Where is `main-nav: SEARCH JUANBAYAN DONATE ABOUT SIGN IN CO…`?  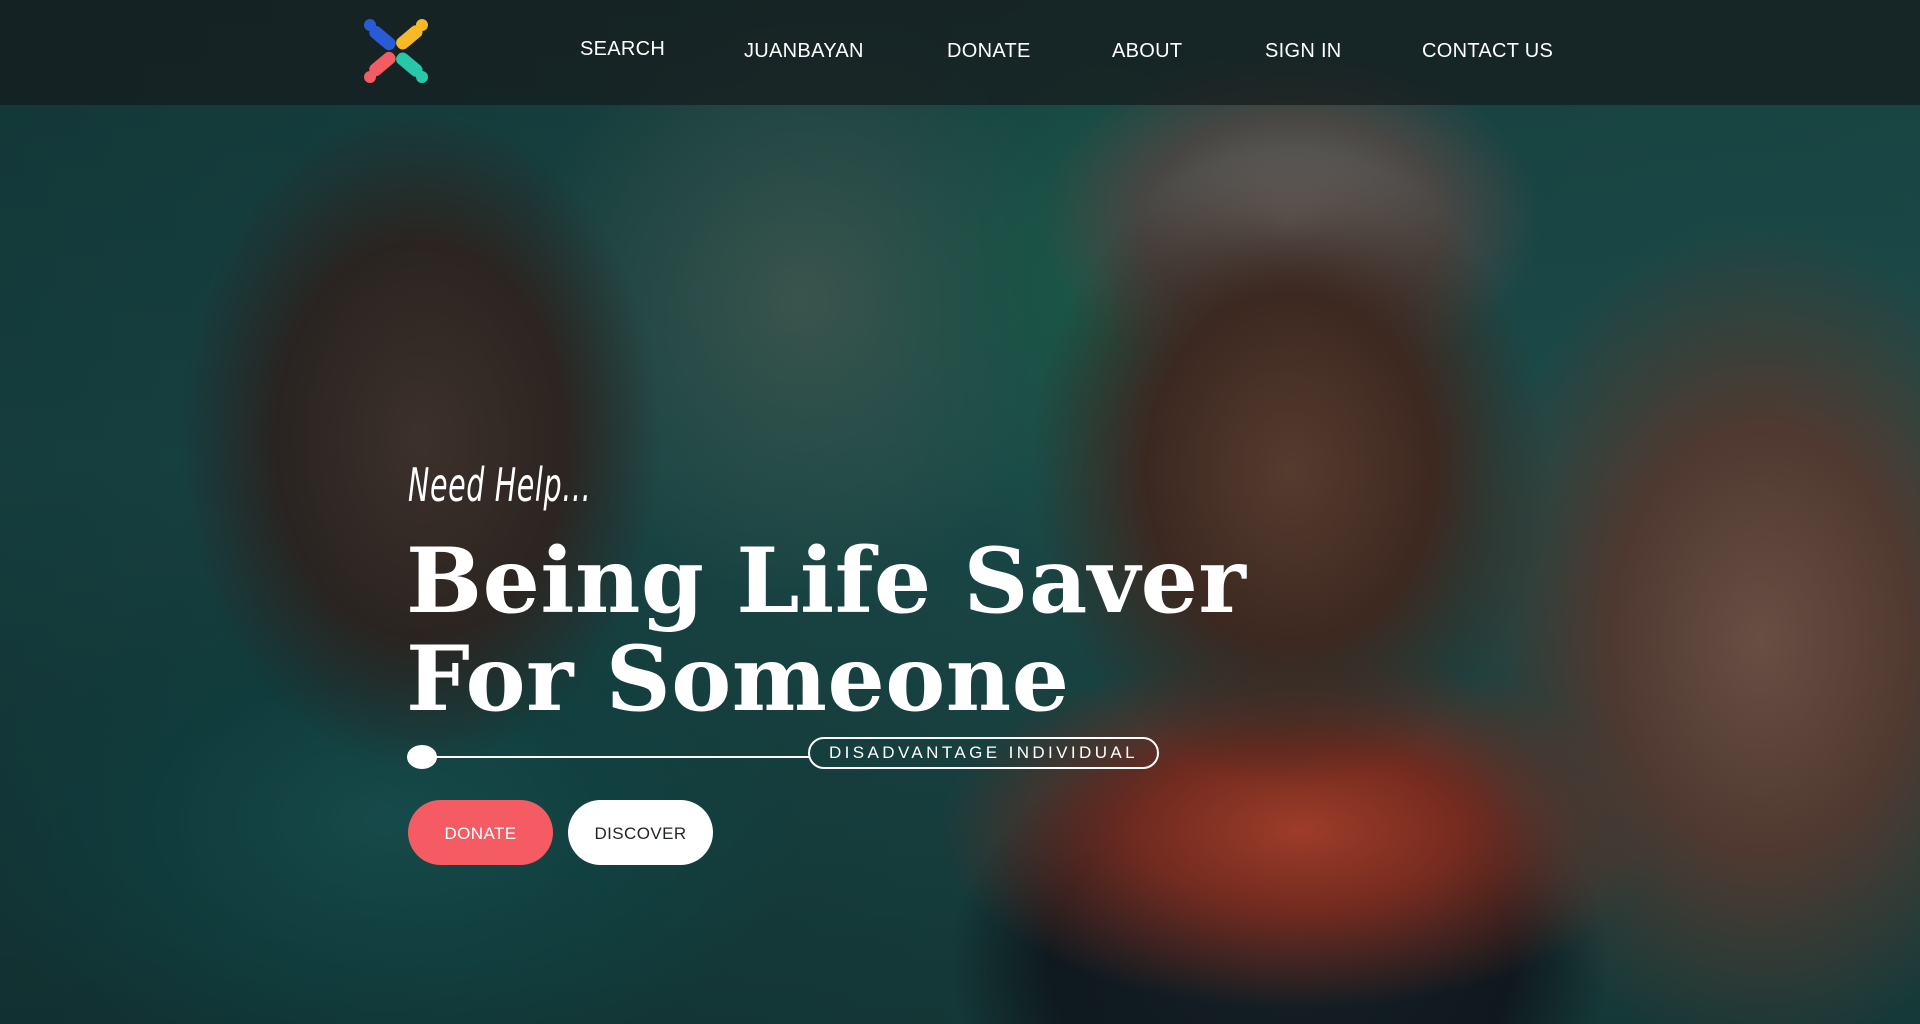
main-nav: SEARCH JUANBAYAN DONATE ABOUT SIGN IN CO… is located at coordinates (960, 52).